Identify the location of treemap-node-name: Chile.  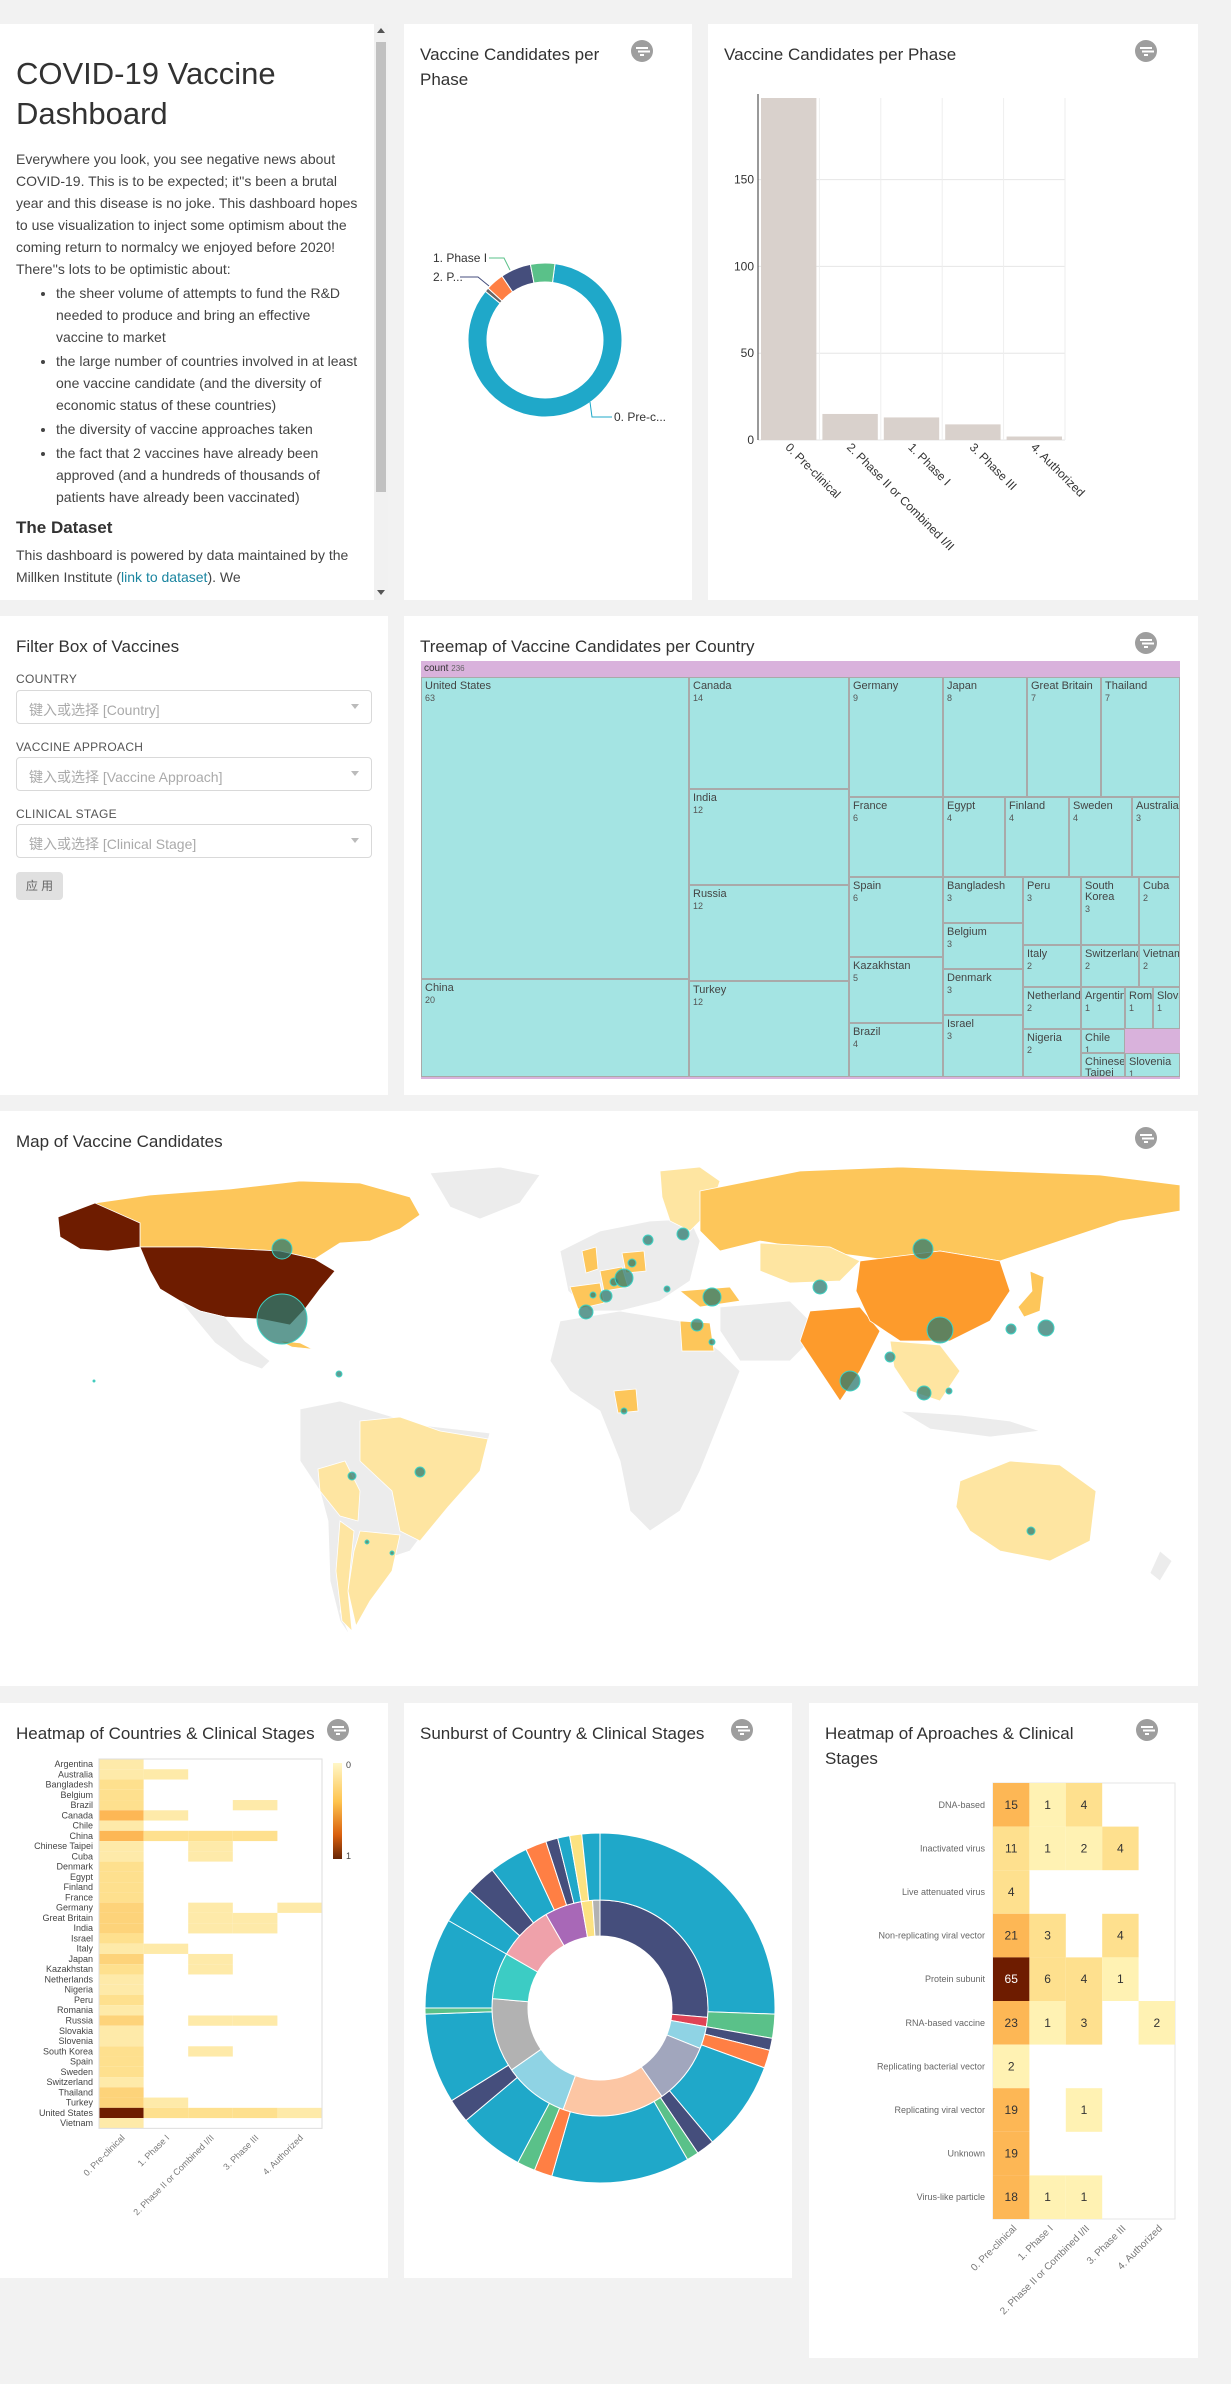
(1098, 1038).